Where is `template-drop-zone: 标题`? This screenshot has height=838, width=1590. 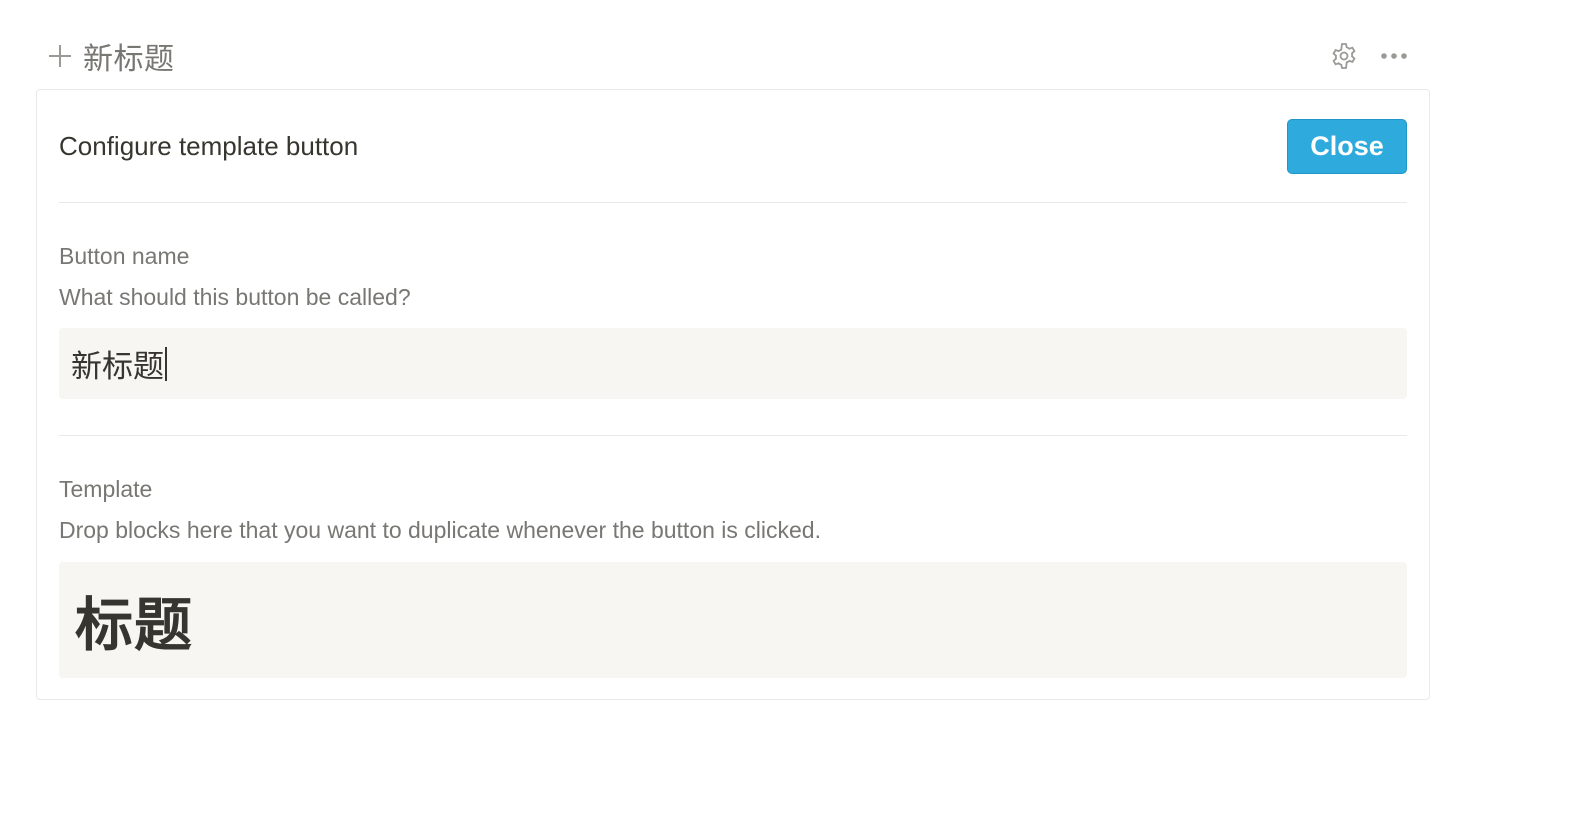
template-drop-zone: 标题 is located at coordinates (733, 620).